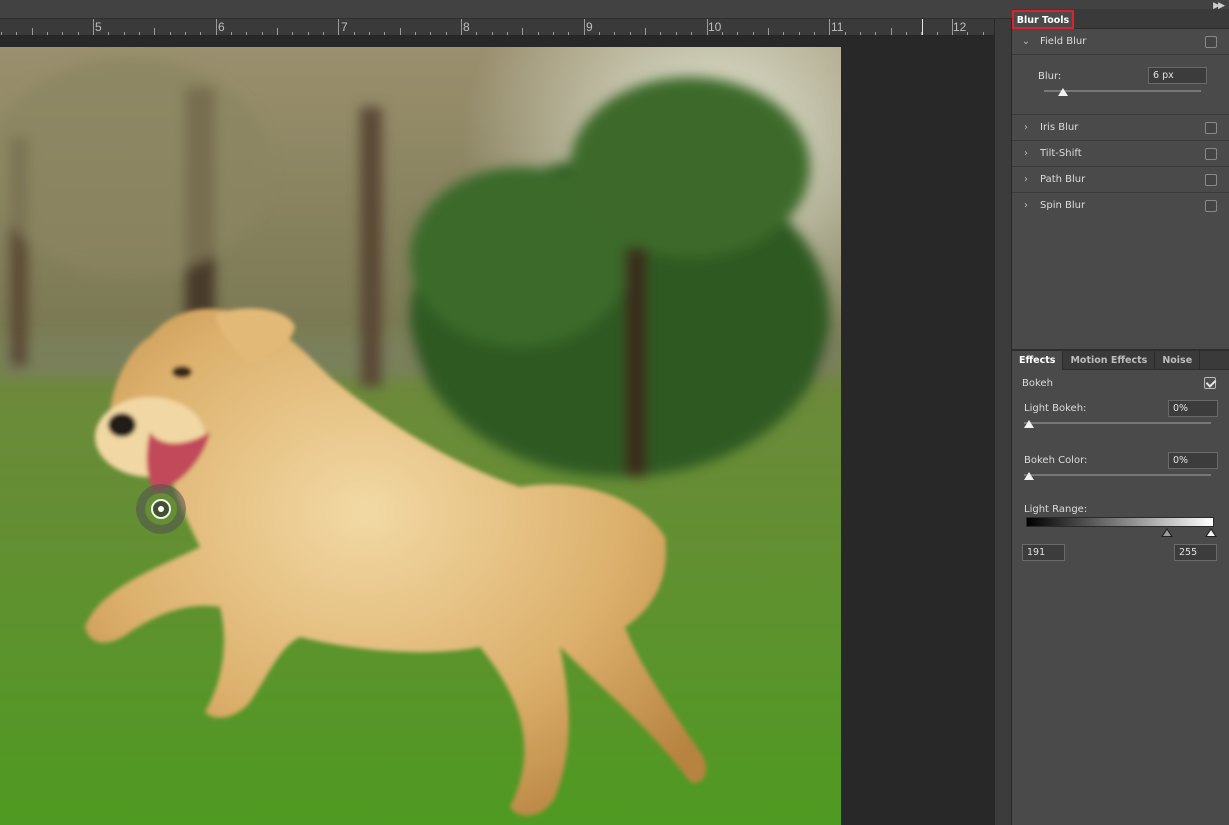 The height and width of the screenshot is (825, 1229). Describe the element at coordinates (715, 27) in the screenshot. I see `ruler-label: 10` at that location.